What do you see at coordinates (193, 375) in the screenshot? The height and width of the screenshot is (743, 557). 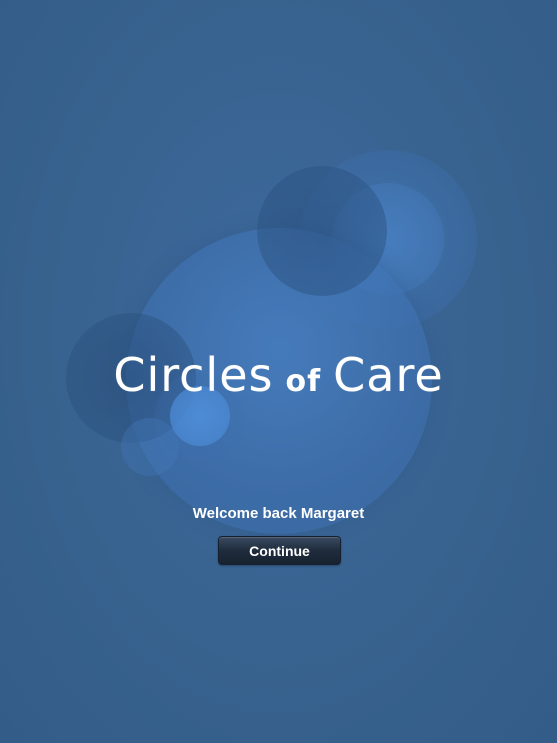 I see `title-word-circles: Circles` at bounding box center [193, 375].